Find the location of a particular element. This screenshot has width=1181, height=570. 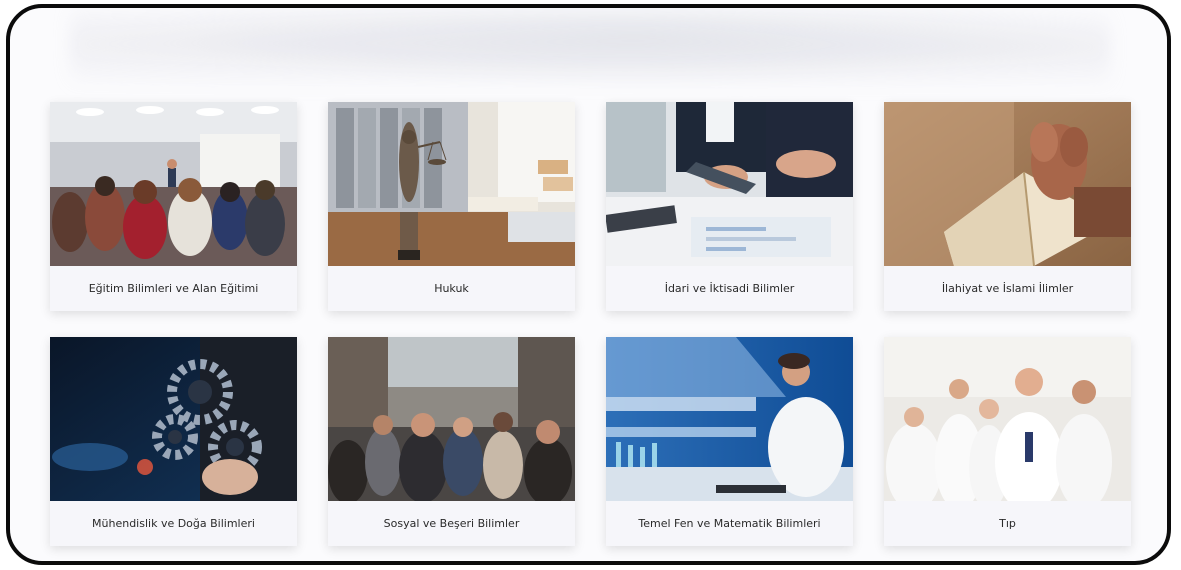

category-label: Mühendislik ve Doğa Bilimleri is located at coordinates (173, 523).